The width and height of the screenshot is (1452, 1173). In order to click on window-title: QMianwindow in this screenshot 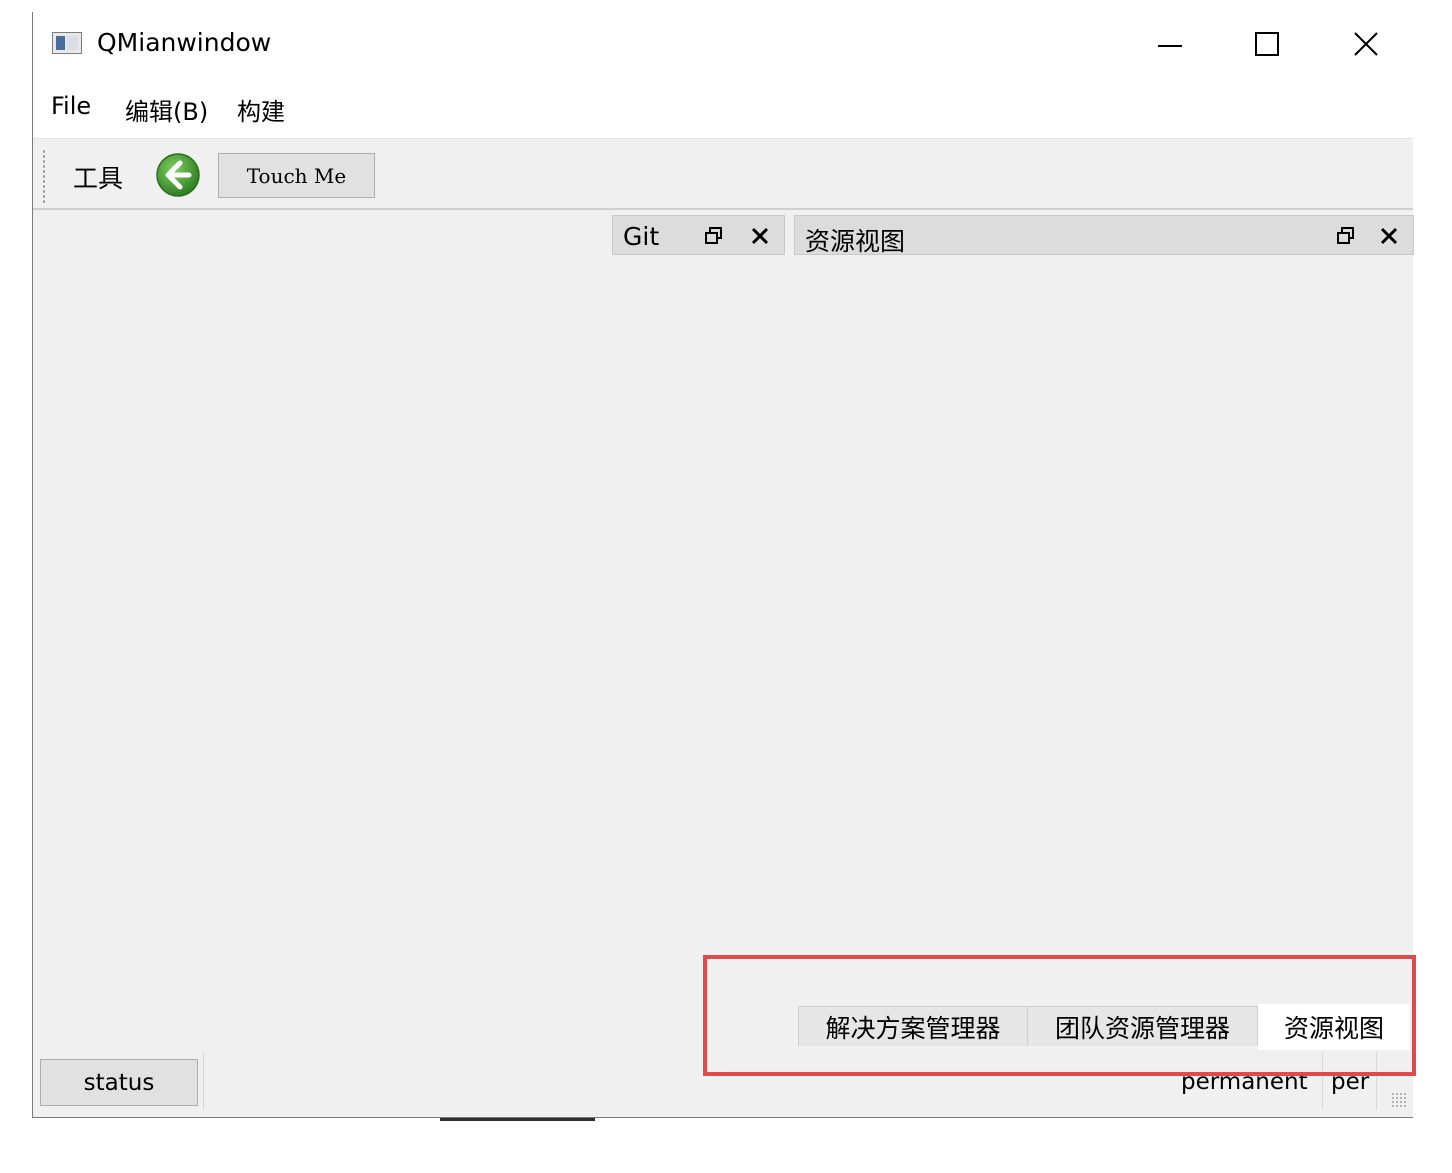, I will do `click(184, 42)`.